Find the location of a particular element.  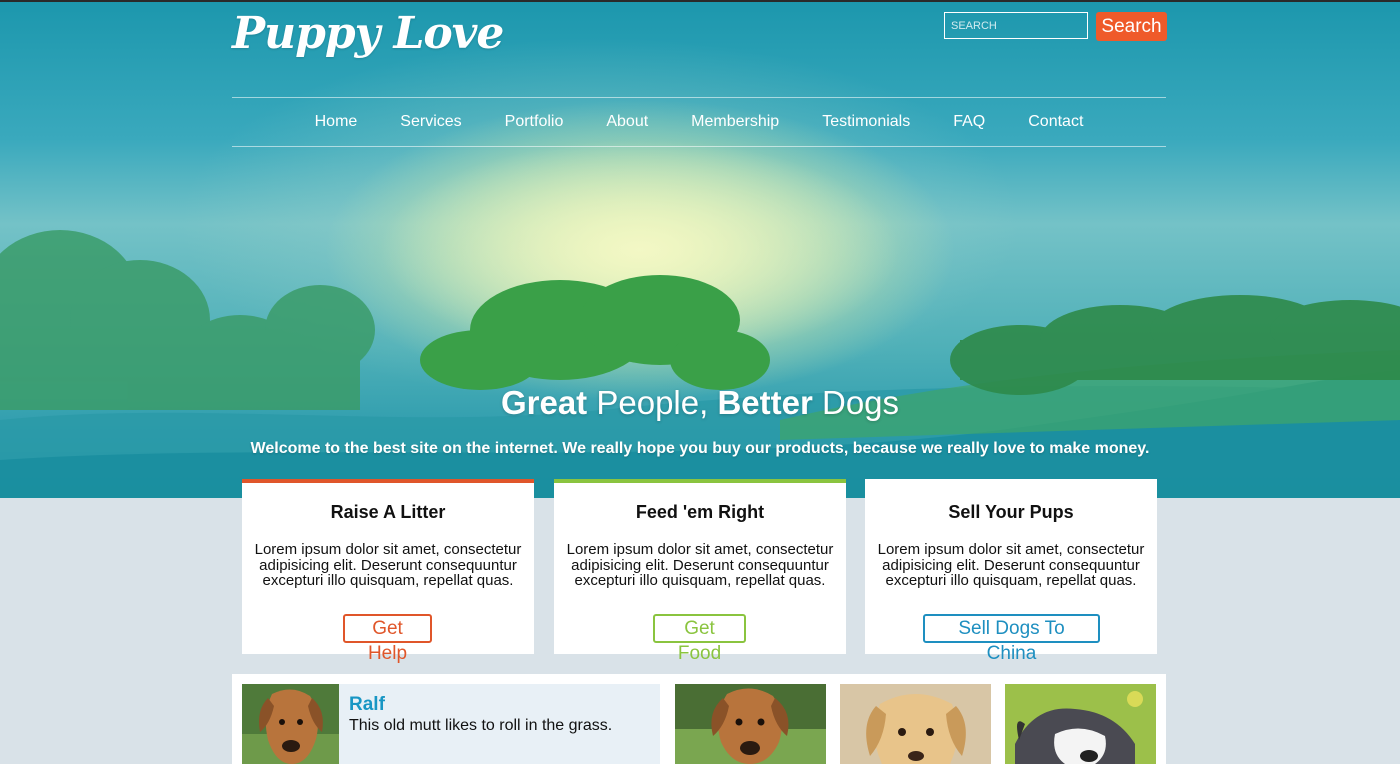

site-logo: Puppy Love is located at coordinates (368, 33).